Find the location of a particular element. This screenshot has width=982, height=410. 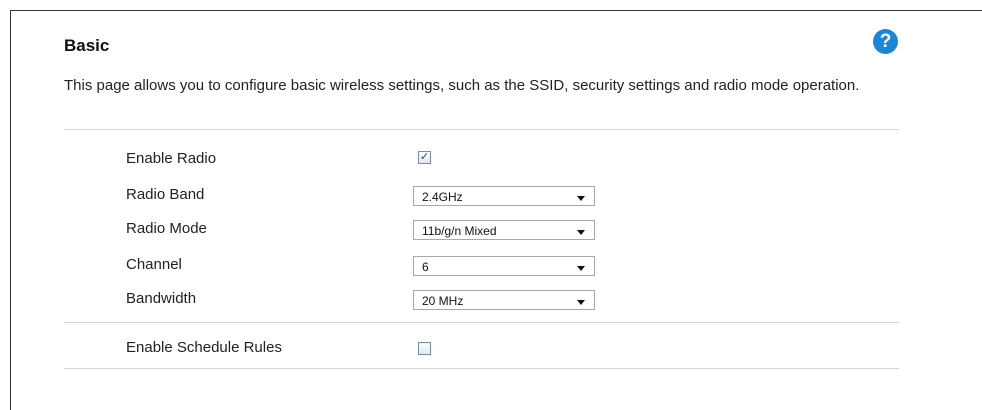

page-title: Basic is located at coordinates (87, 45).